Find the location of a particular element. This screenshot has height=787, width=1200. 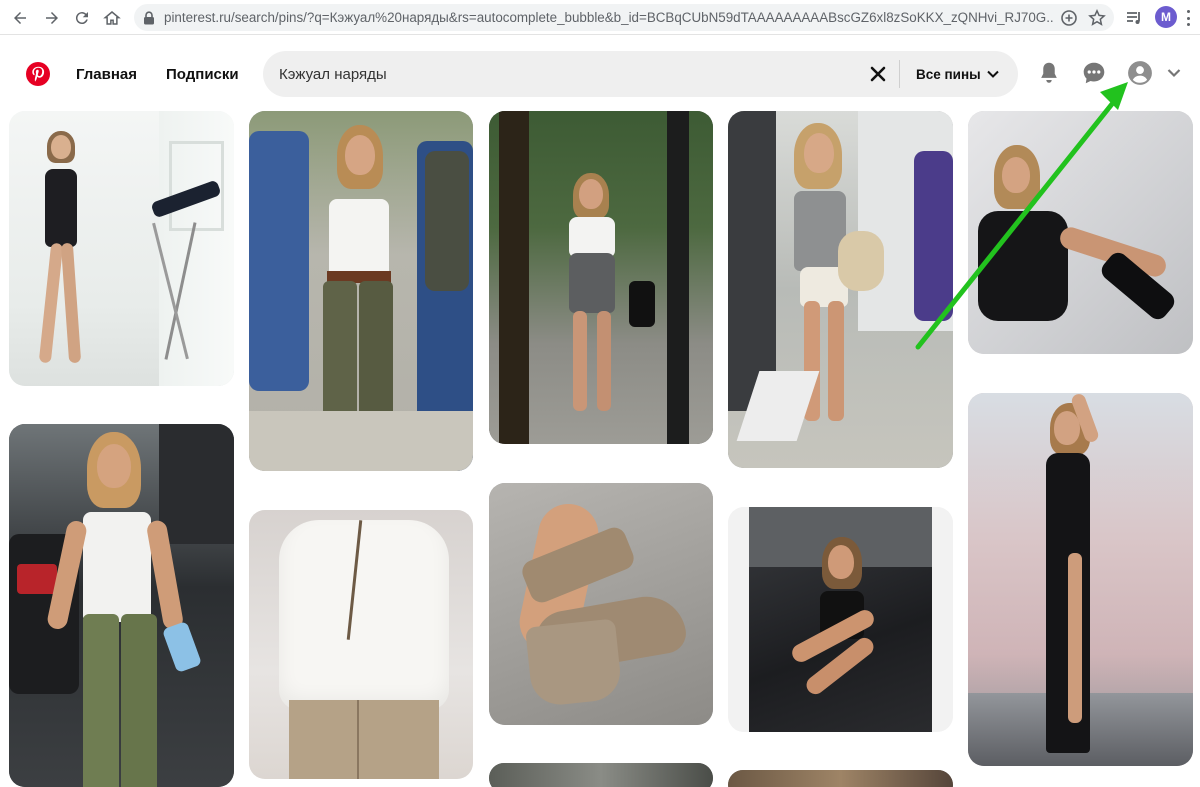

search-bar: Все пины is located at coordinates (640, 74).